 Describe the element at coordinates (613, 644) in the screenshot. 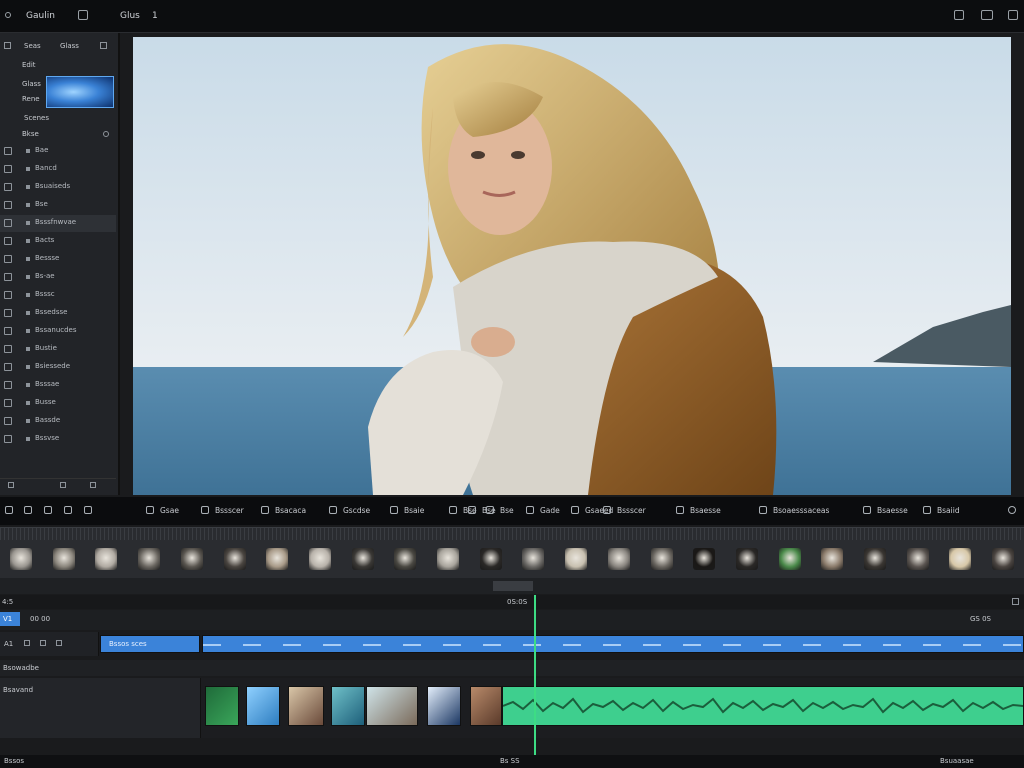

I see `clip-a1-main` at that location.